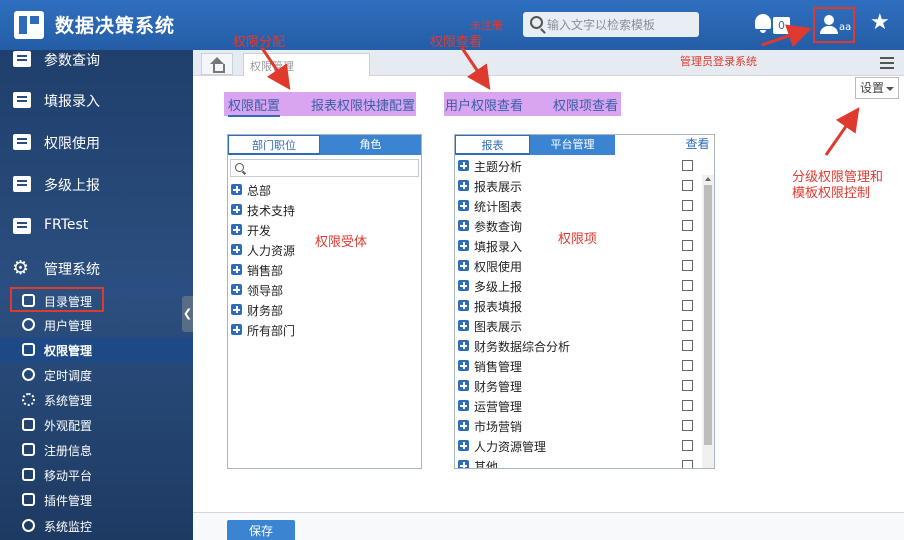 The image size is (904, 540). Describe the element at coordinates (575, 246) in the screenshot. I see `tree-item: 填报录入` at that location.